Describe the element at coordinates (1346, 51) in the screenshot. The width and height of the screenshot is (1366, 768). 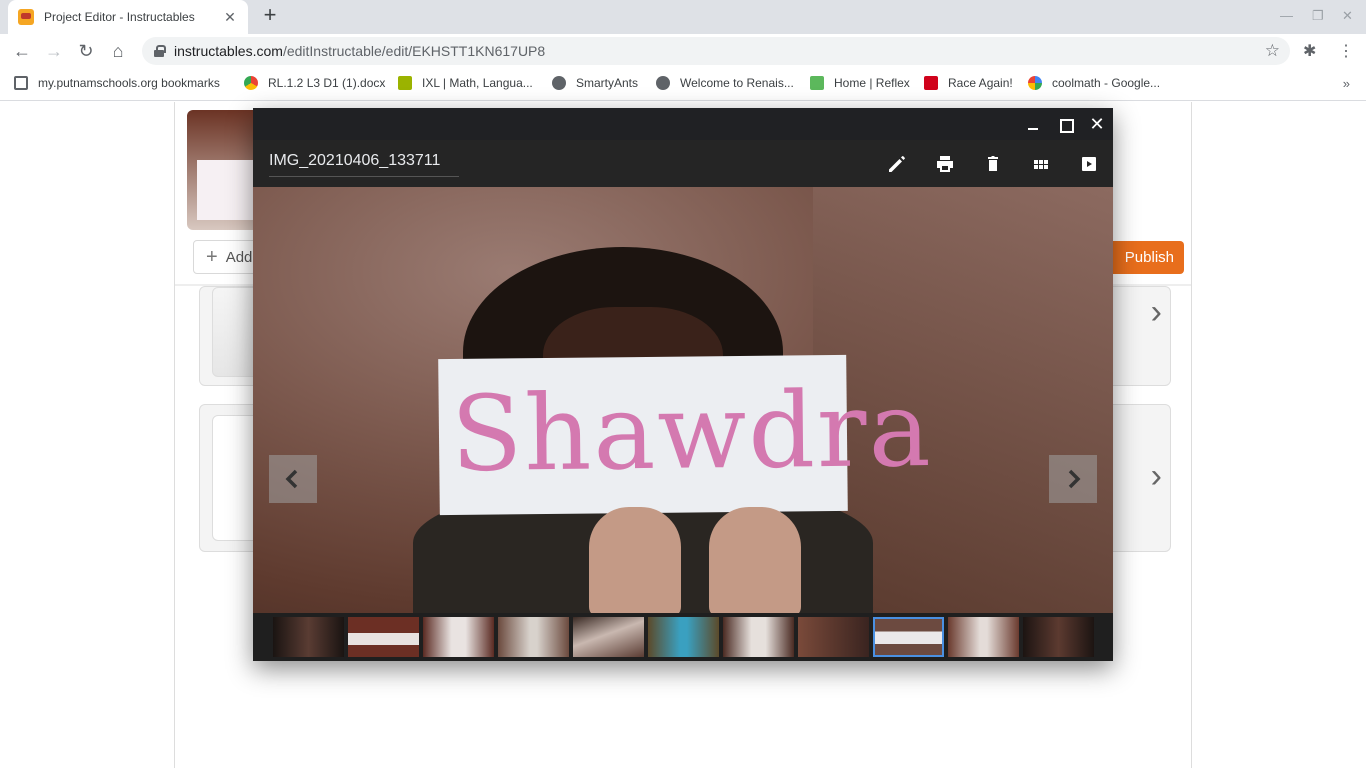
I see `chrome-menu-icon: ⋮` at that location.